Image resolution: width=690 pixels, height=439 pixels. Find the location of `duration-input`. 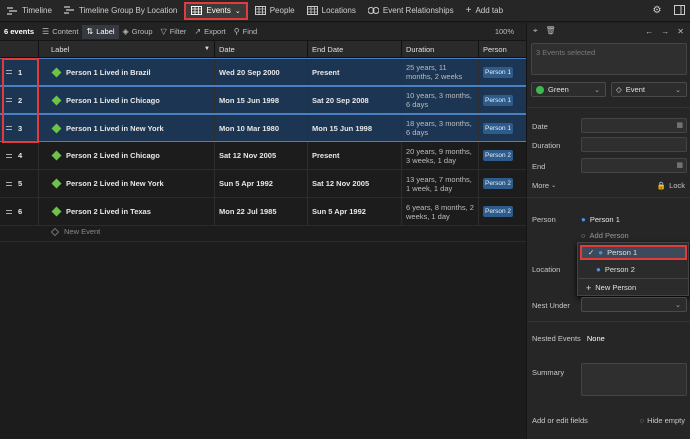

duration-input is located at coordinates (634, 144).